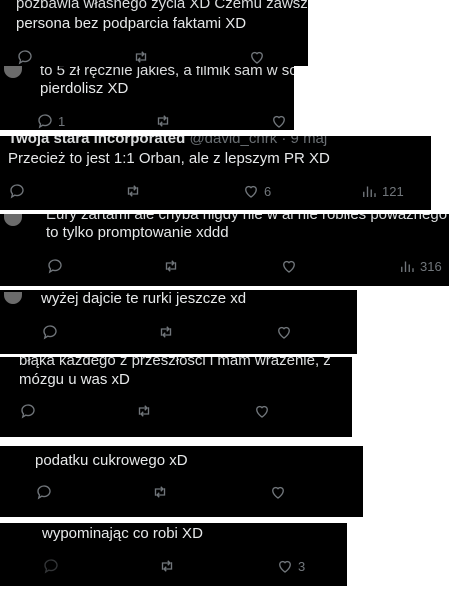  I want to click on reply-count: 1, so click(62, 121).